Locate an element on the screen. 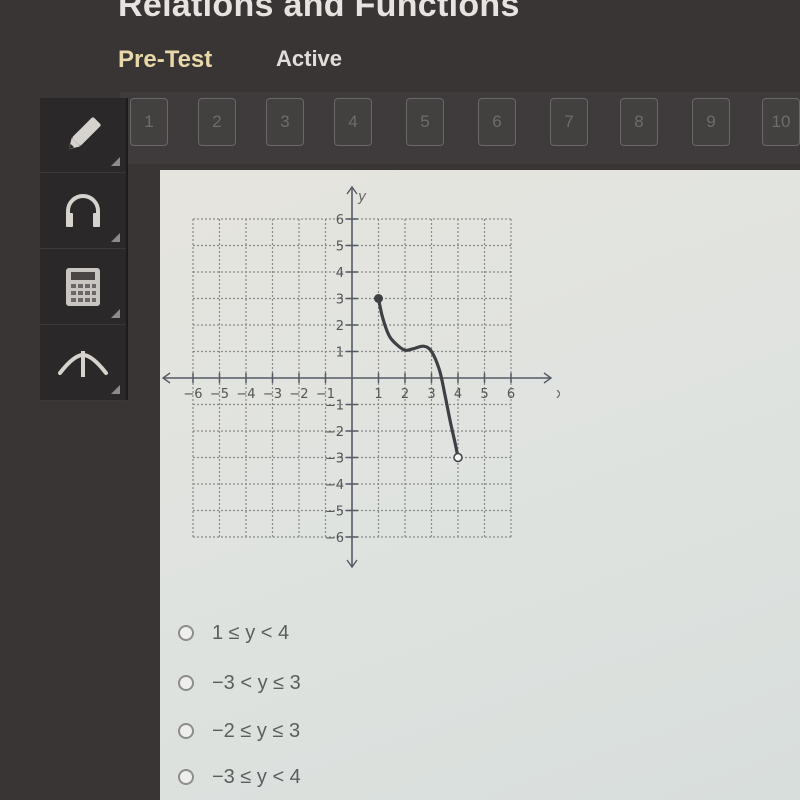 This screenshot has width=800, height=800. x-tick-label: −2 is located at coordinates (298, 394).